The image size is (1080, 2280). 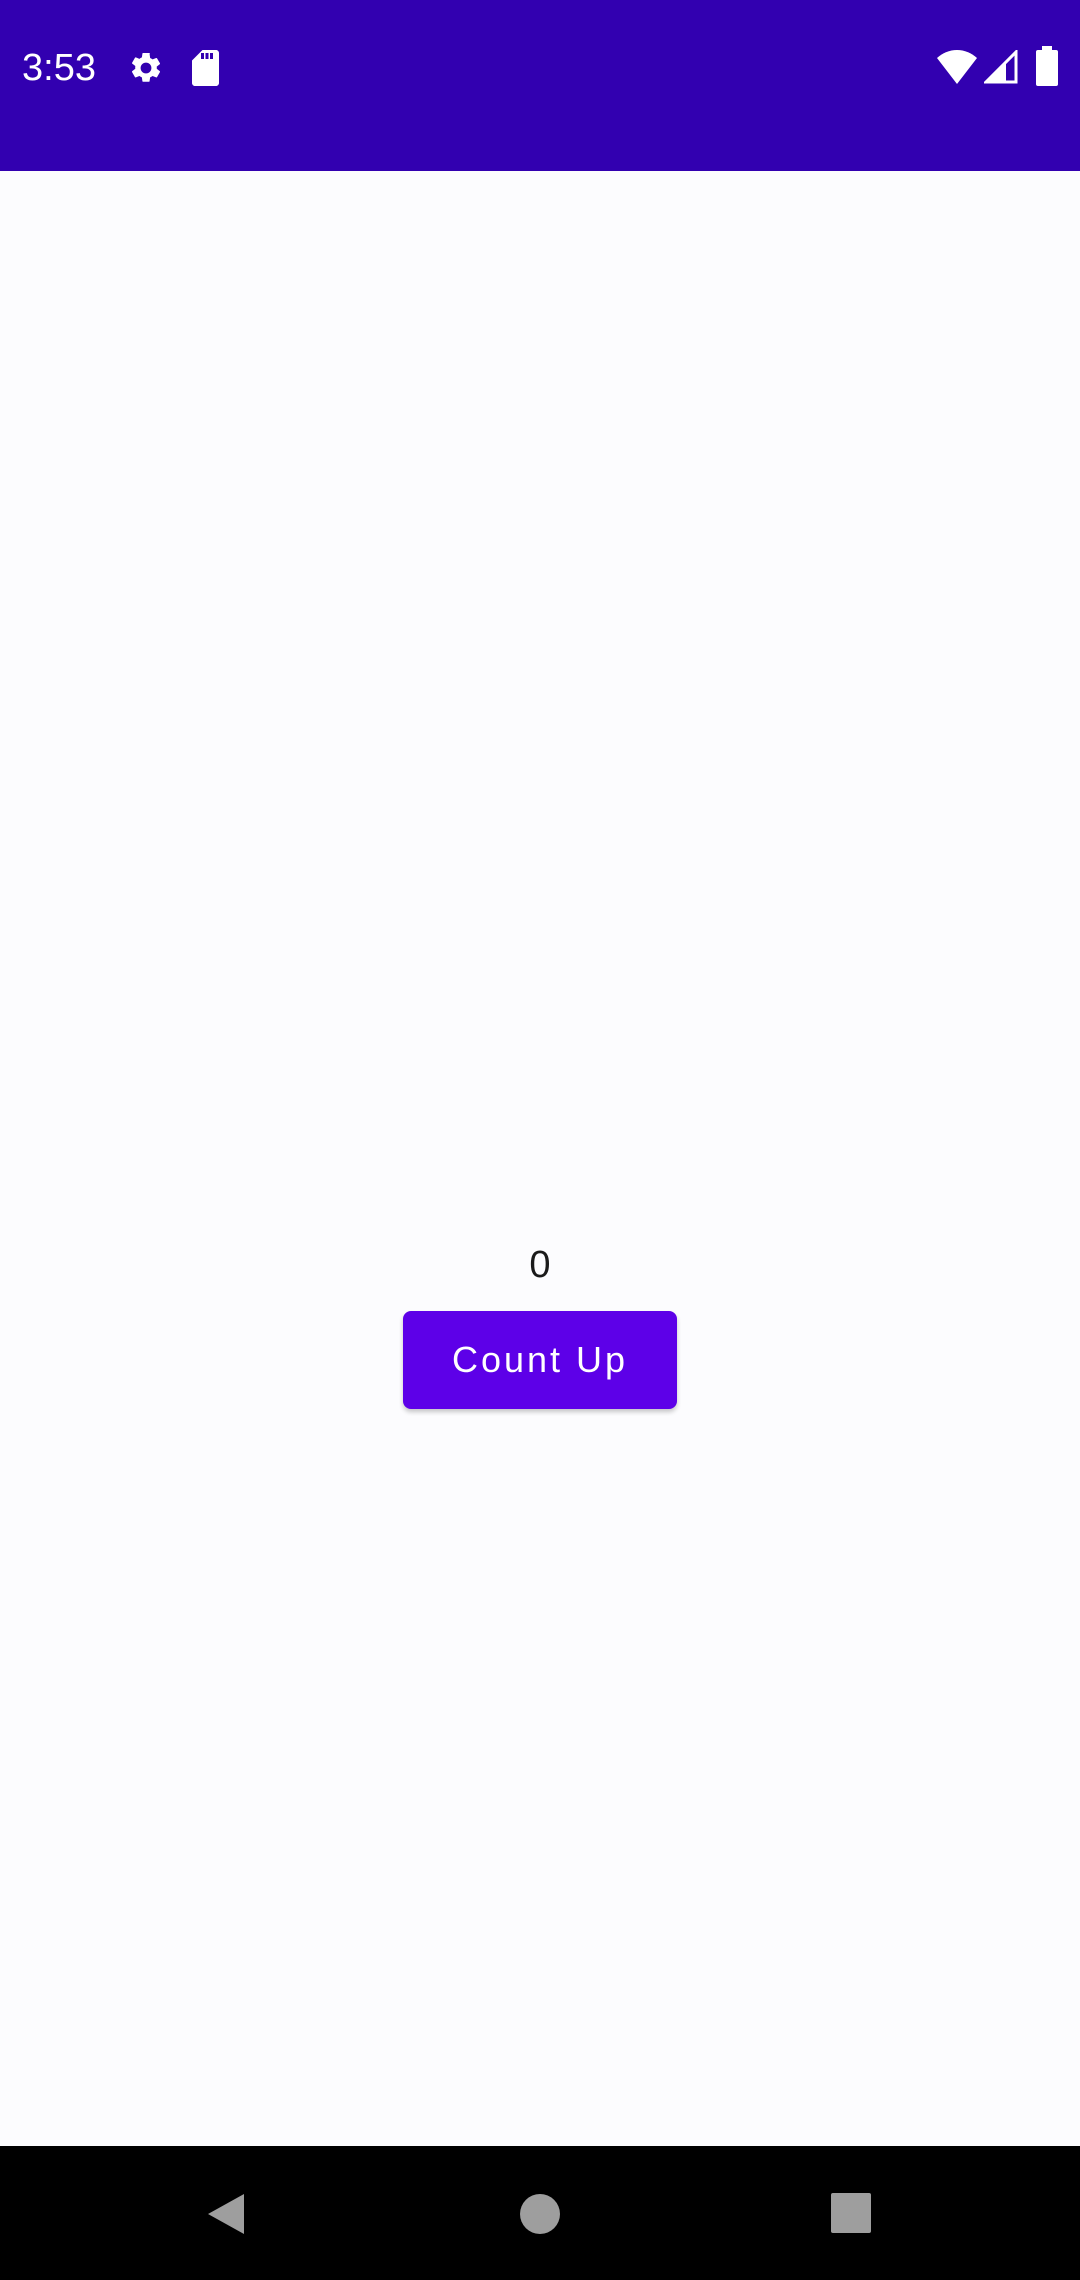 I want to click on signal-icon, so click(x=1001, y=67).